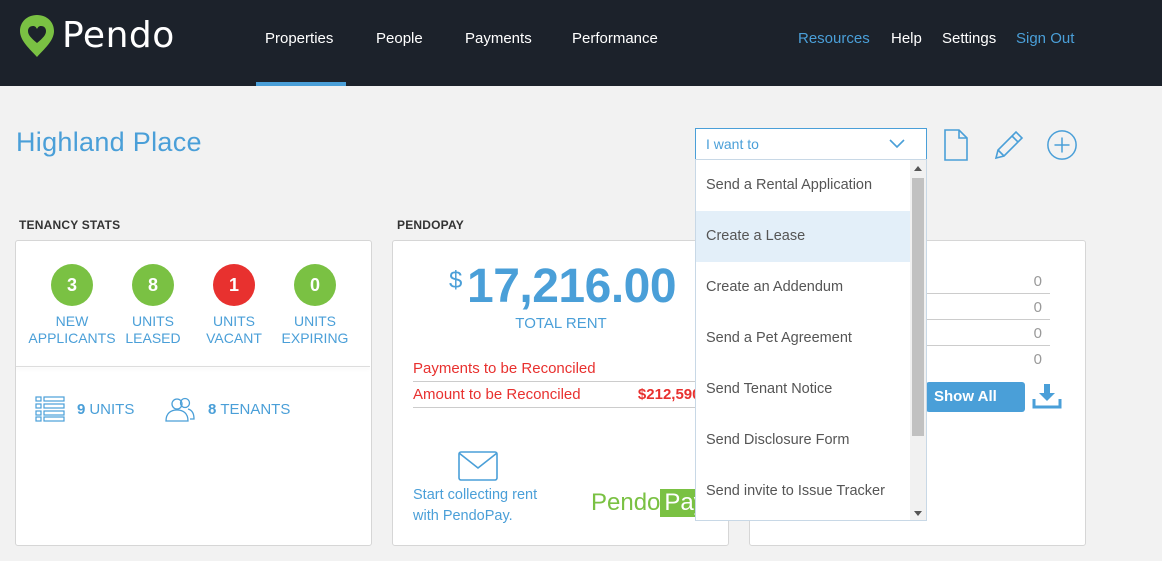 The height and width of the screenshot is (561, 1162). What do you see at coordinates (497, 394) in the screenshot?
I see `recon-label: Amount to be Reconciled` at bounding box center [497, 394].